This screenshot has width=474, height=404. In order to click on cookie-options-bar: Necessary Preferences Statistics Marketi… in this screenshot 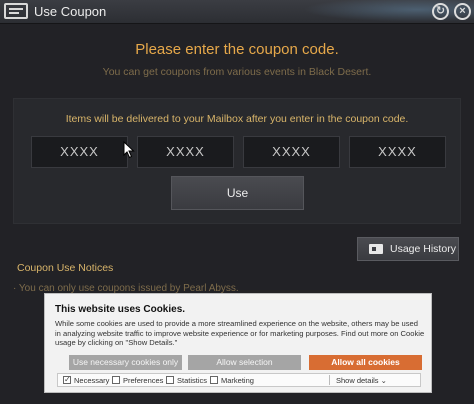, I will do `click(239, 380)`.